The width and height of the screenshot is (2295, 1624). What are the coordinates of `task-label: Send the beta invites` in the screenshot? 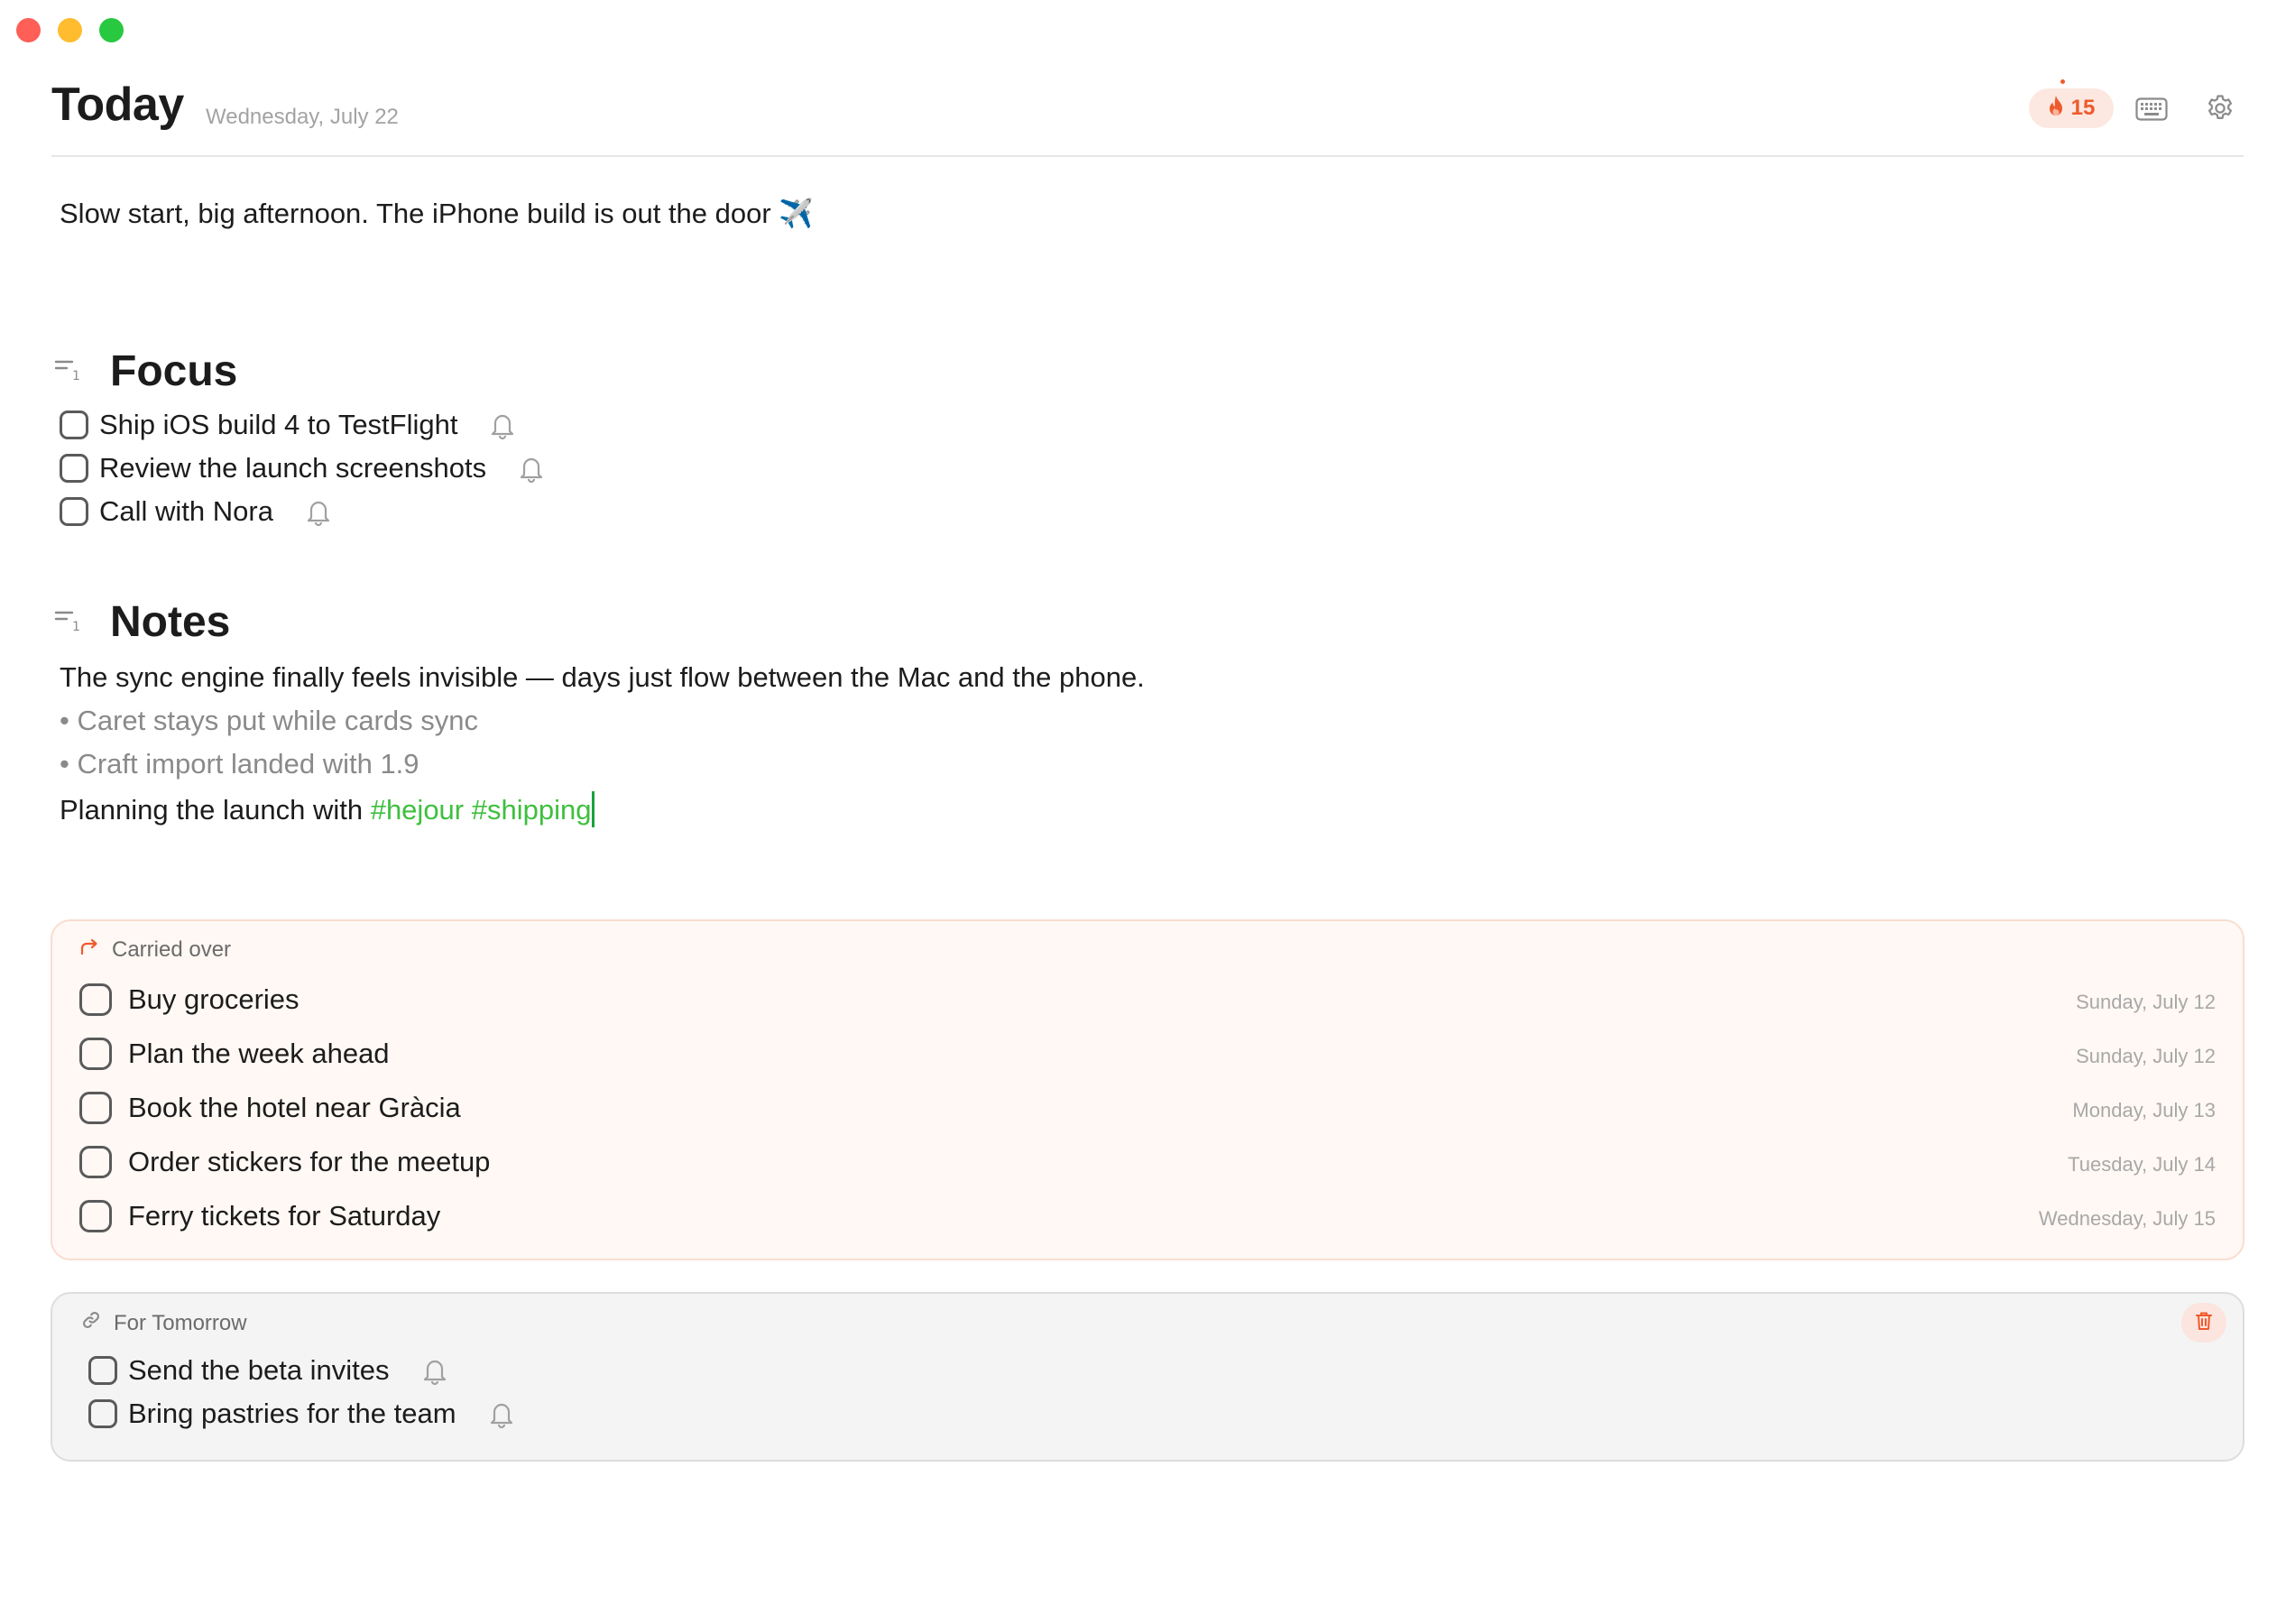 It's located at (259, 1371).